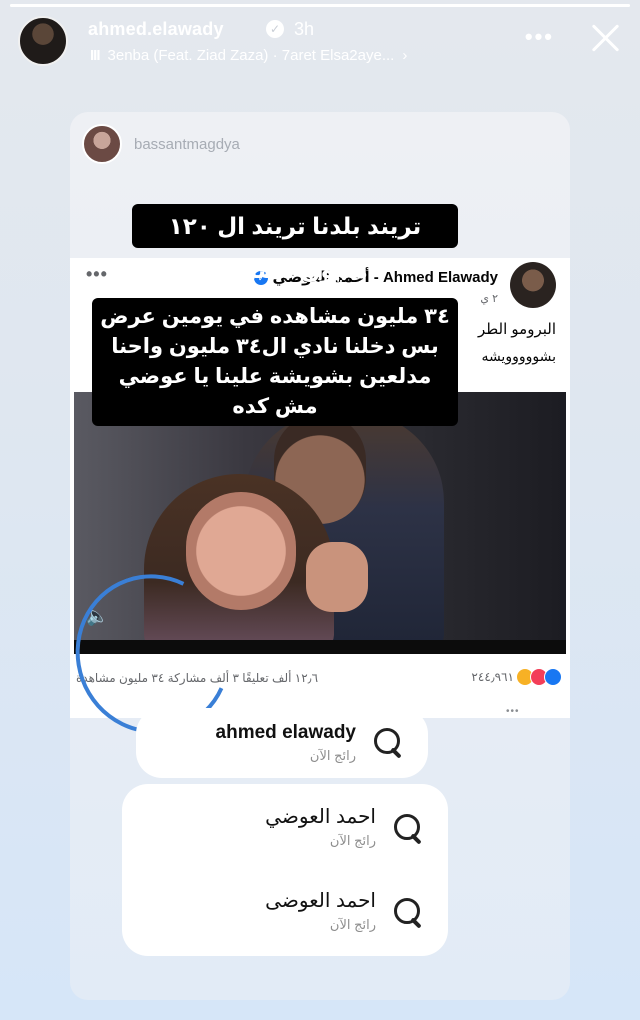  I want to click on search-result-title: ahmed elawady, so click(285, 732).